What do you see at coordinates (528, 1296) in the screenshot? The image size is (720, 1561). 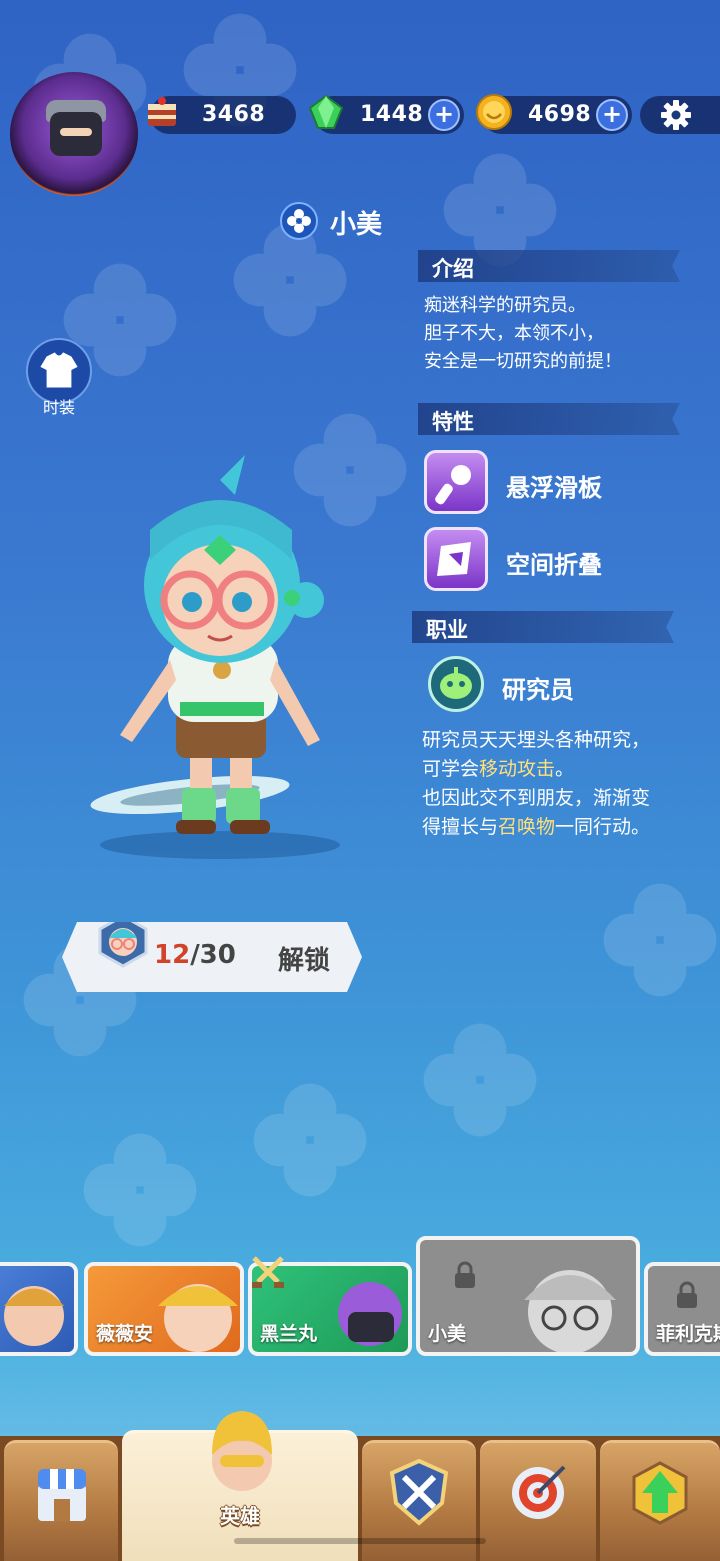 I see `hero-card-xiaomei: 小美` at bounding box center [528, 1296].